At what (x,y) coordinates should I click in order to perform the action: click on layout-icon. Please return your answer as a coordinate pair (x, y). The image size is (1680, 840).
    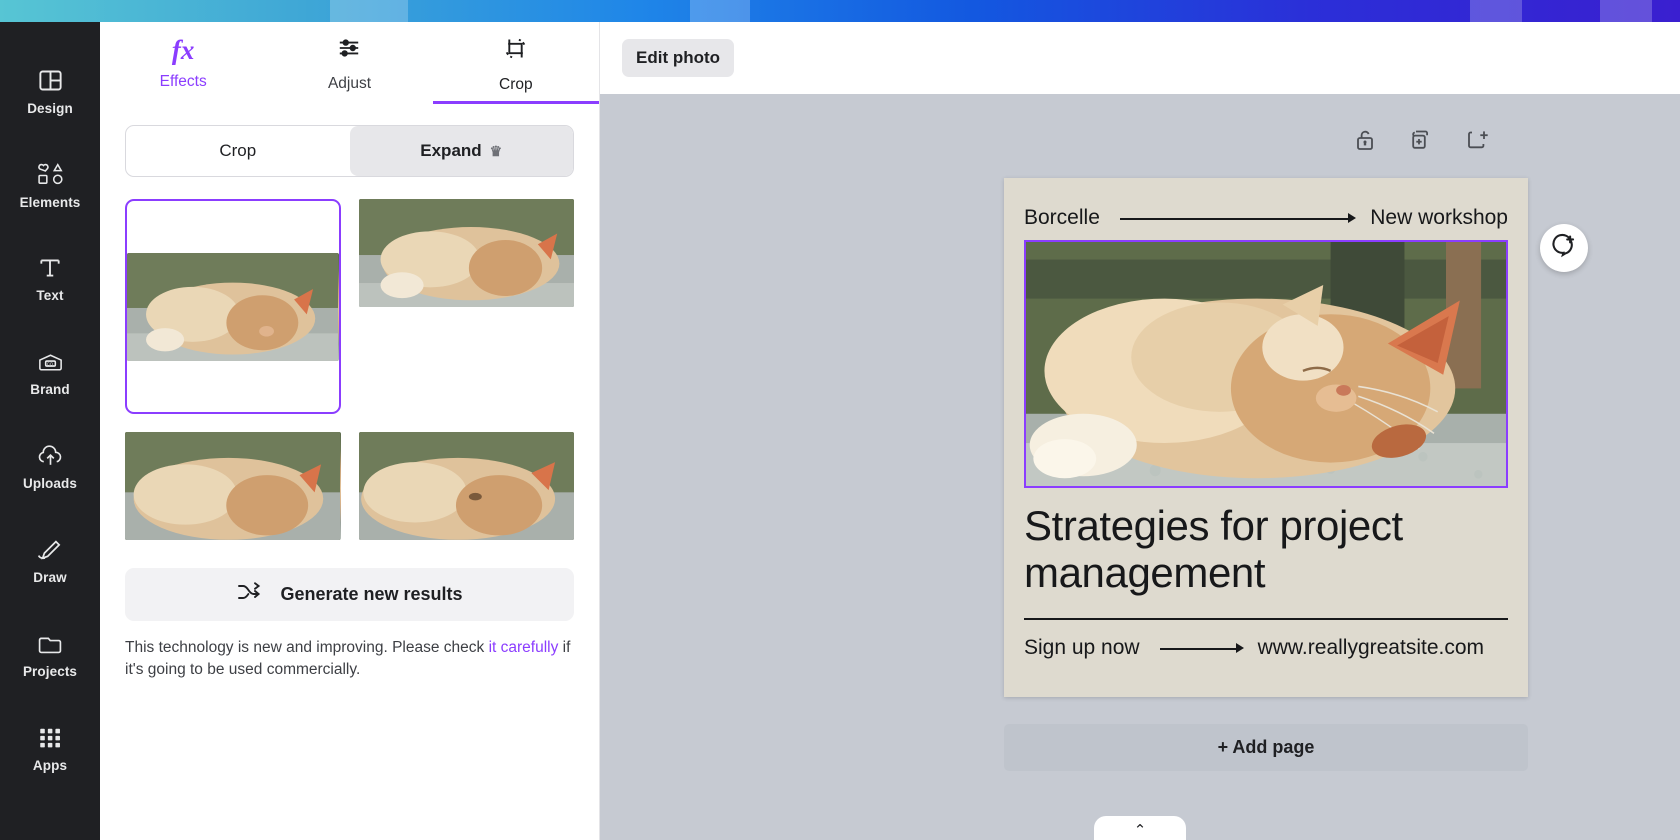
    Looking at the image, I should click on (50, 80).